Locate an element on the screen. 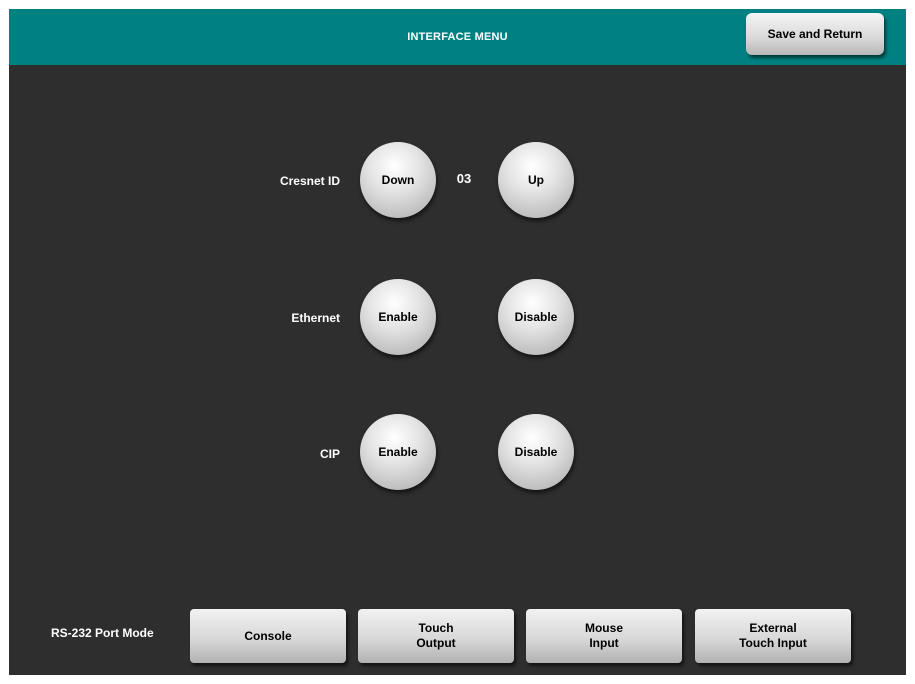 This screenshot has height=684, width=915. cip-enable-button: Enable is located at coordinates (398, 452).